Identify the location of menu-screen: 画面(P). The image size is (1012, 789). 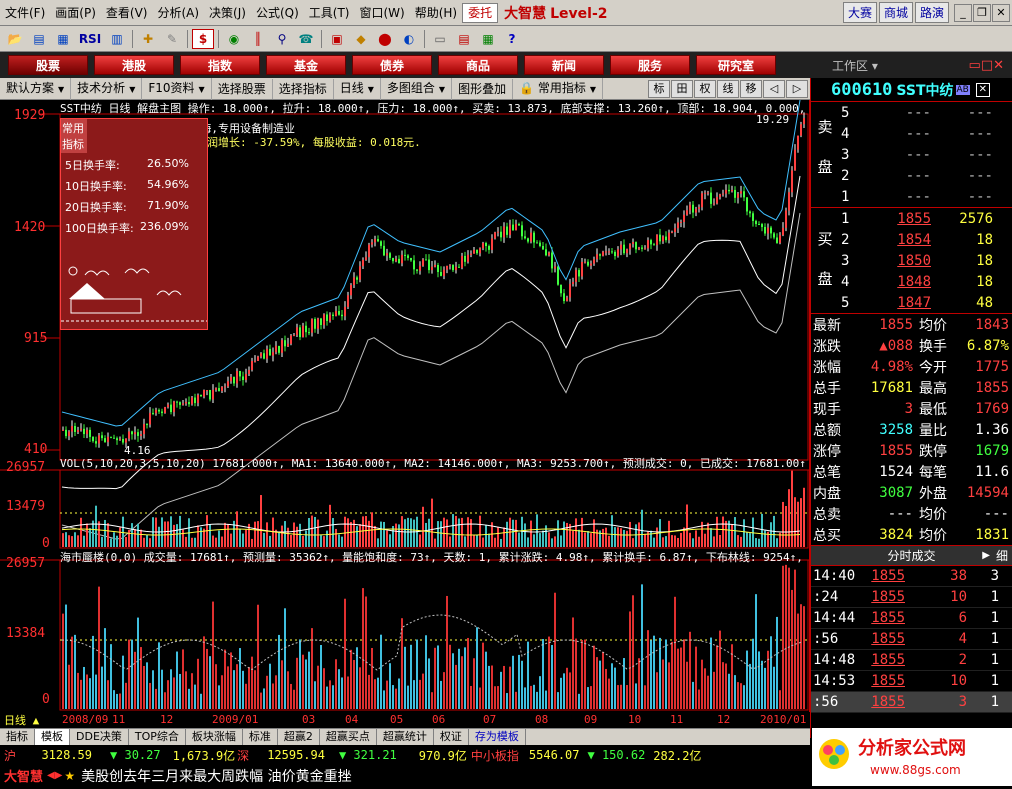
(75, 13).